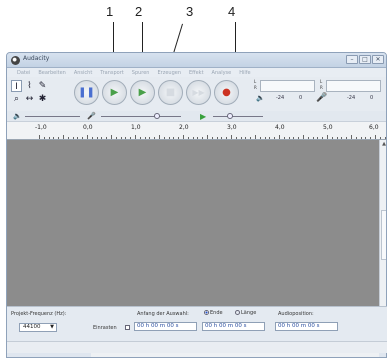 The image size is (387, 358). What do you see at coordinates (352, 59) in the screenshot?
I see `minimize-button: –` at bounding box center [352, 59].